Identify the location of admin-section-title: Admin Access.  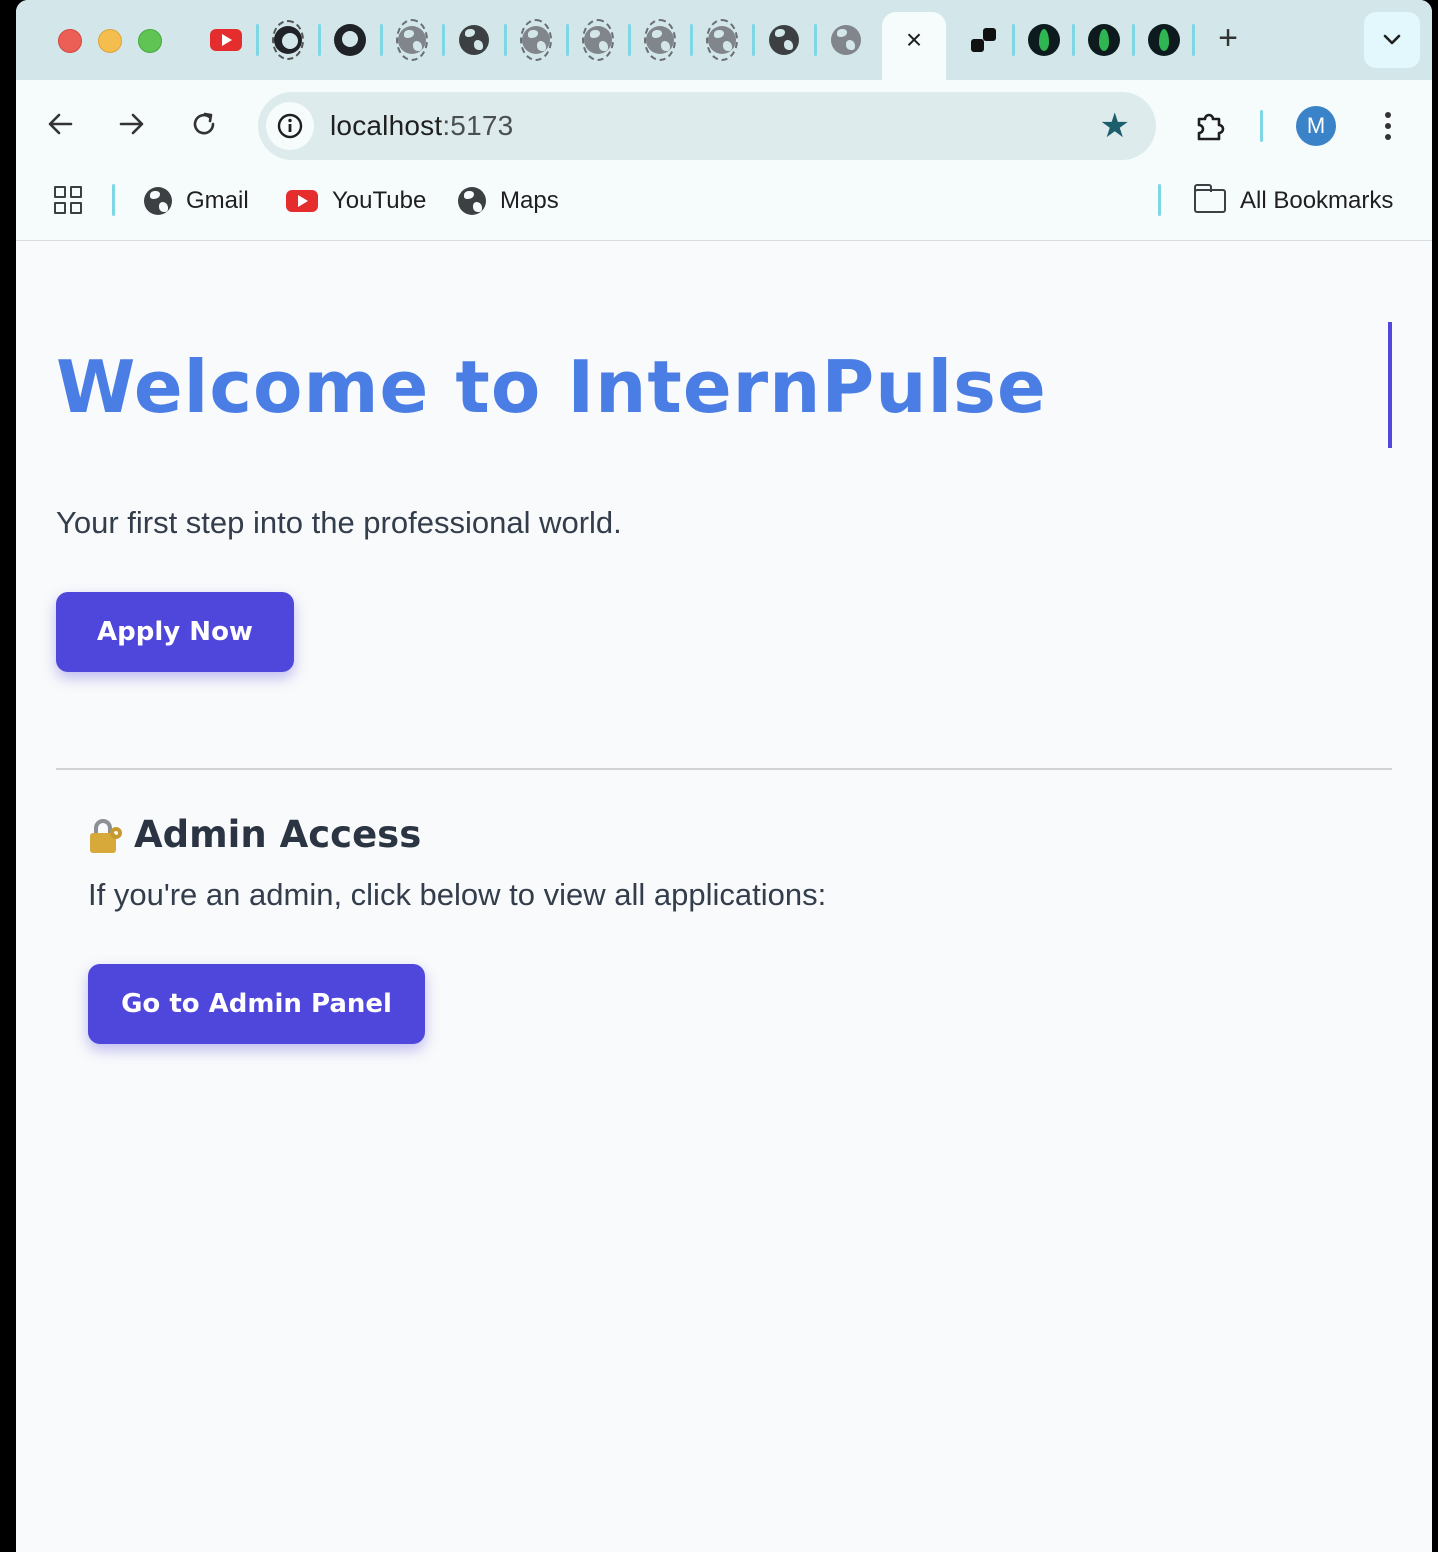
(254, 834).